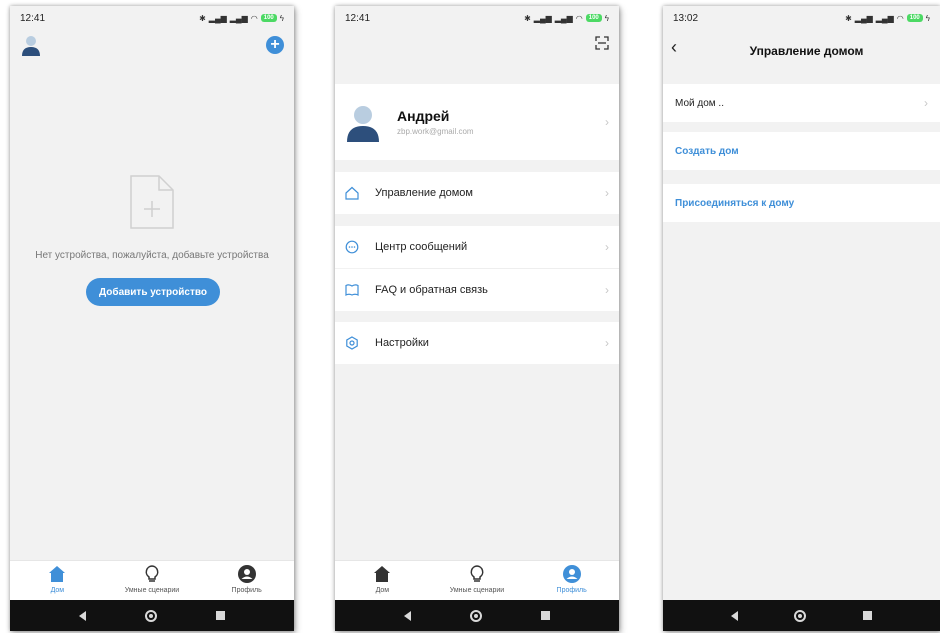  Describe the element at coordinates (352, 193) in the screenshot. I see `house-outline-icon` at that location.